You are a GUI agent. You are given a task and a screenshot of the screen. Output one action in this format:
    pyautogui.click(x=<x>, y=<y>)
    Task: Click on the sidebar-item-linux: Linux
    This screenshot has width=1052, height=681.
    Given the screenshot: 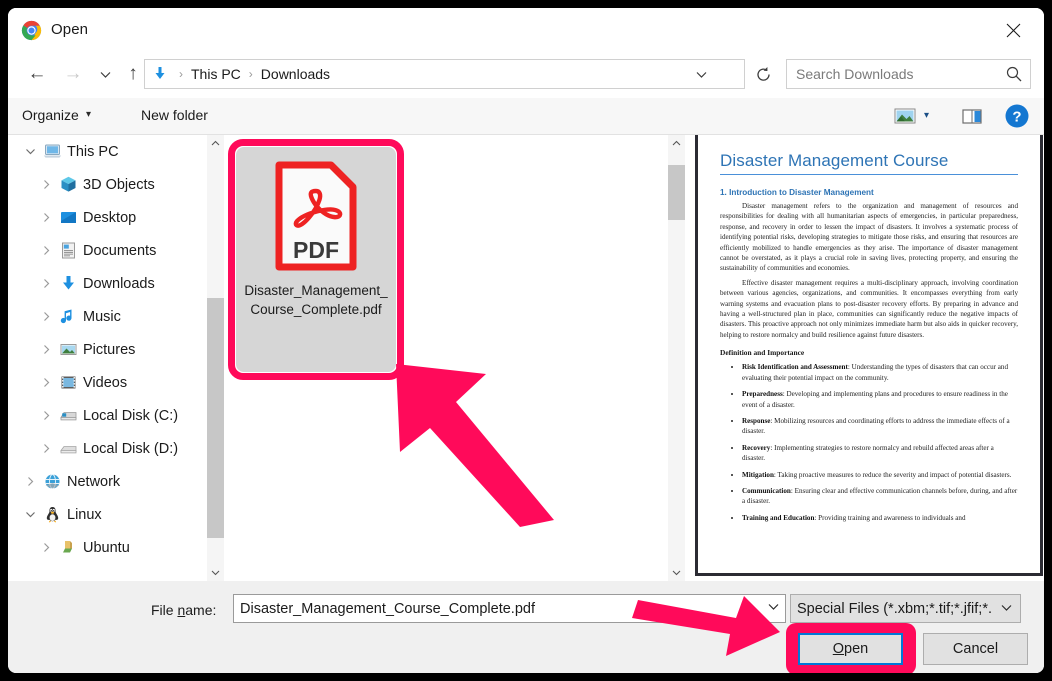 What is the action you would take?
    pyautogui.click(x=107, y=514)
    